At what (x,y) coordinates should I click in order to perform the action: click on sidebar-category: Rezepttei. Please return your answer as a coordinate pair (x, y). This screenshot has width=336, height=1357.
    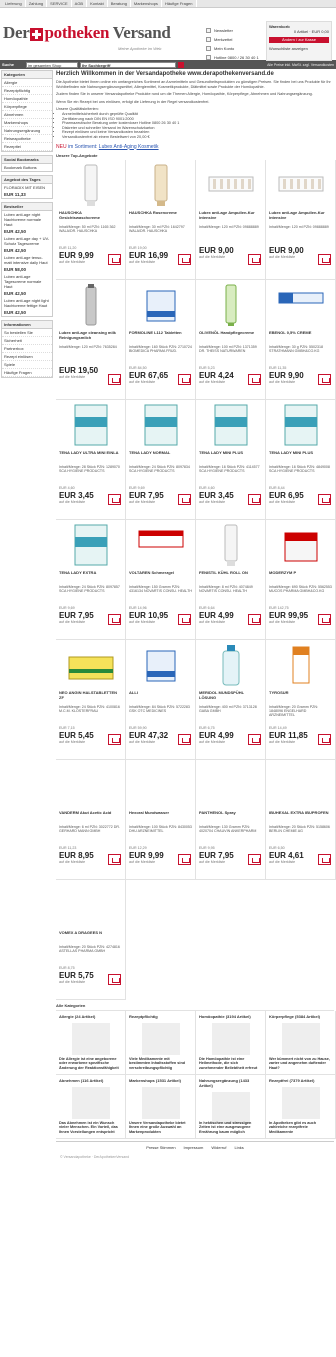
    Looking at the image, I should click on (27, 147).